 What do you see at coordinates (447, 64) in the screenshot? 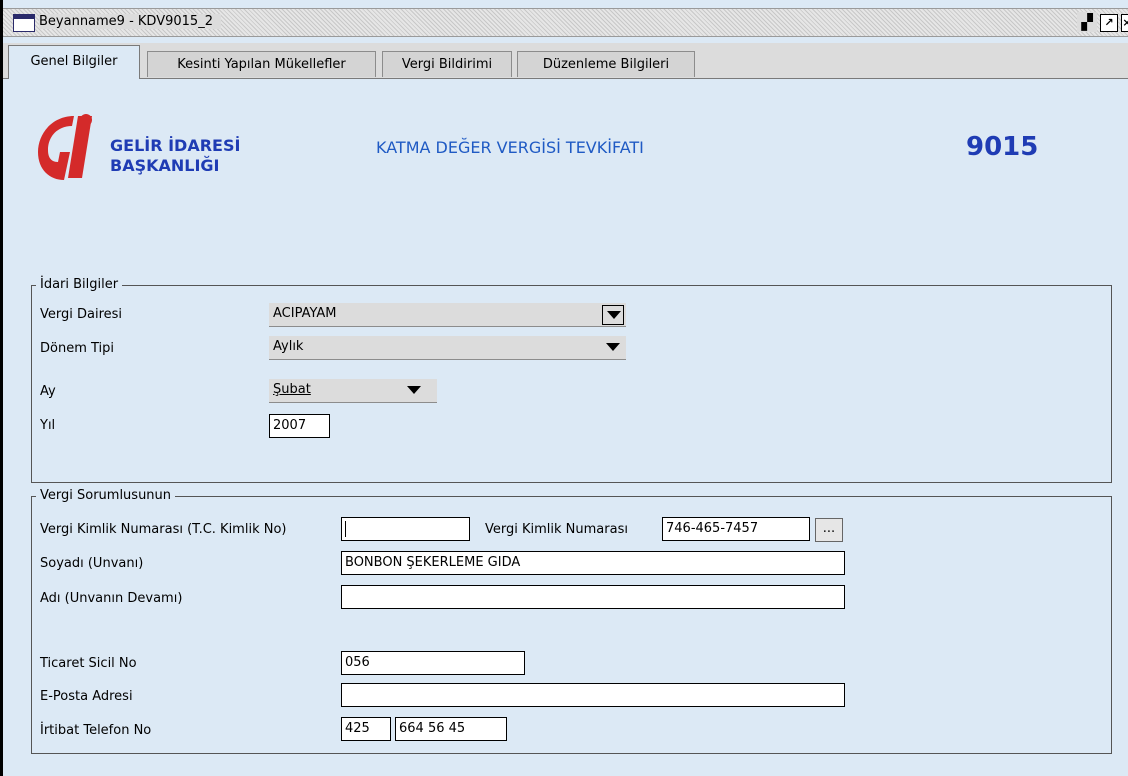
I see `tab-vergi-bildirimi: Vergi Bildirimi` at bounding box center [447, 64].